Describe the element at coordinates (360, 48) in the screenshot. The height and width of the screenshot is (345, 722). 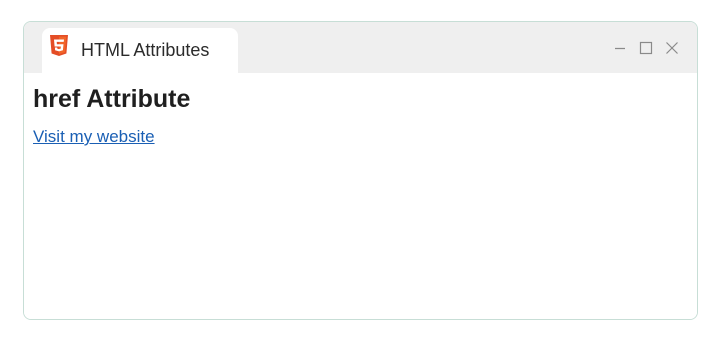
I see `title-bar: HTML Attributes` at that location.